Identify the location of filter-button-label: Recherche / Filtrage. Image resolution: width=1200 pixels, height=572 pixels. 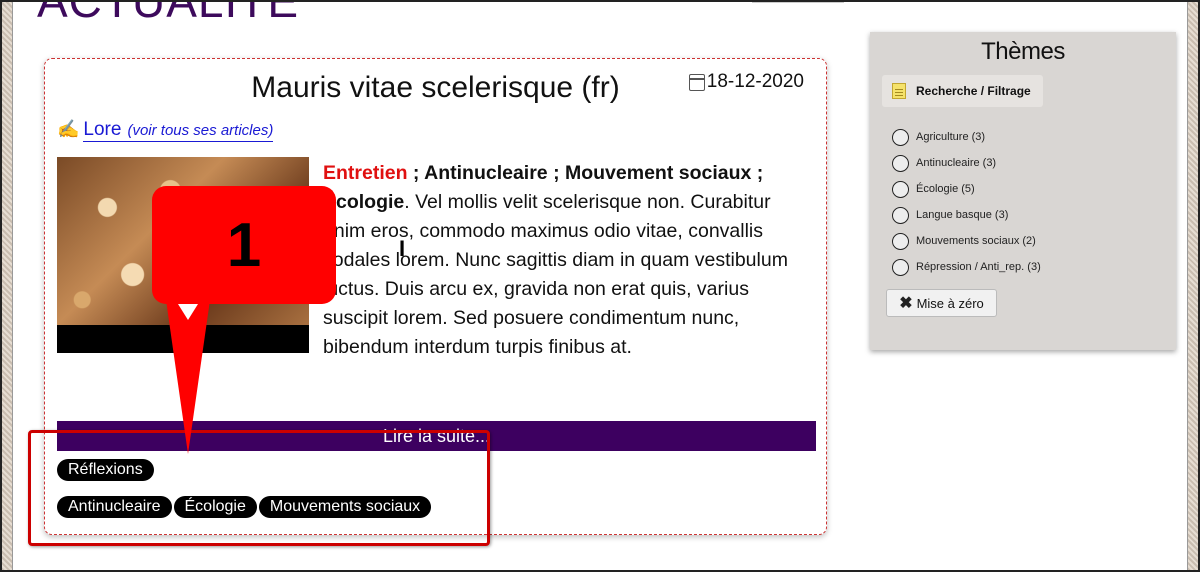
(973, 91).